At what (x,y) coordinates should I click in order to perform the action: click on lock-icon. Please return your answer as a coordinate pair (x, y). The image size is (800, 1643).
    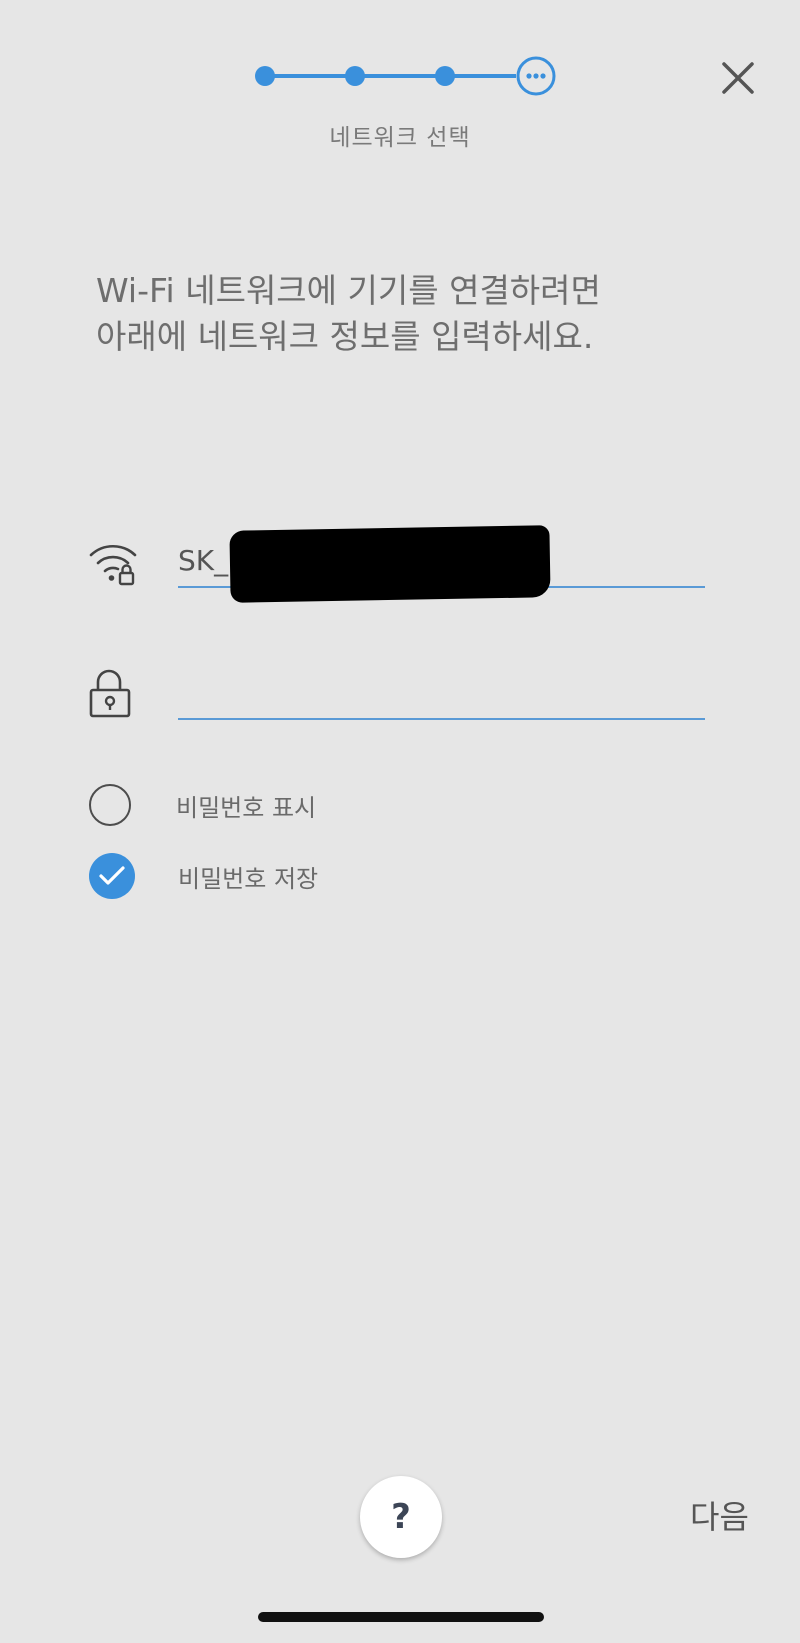
    Looking at the image, I should click on (113, 693).